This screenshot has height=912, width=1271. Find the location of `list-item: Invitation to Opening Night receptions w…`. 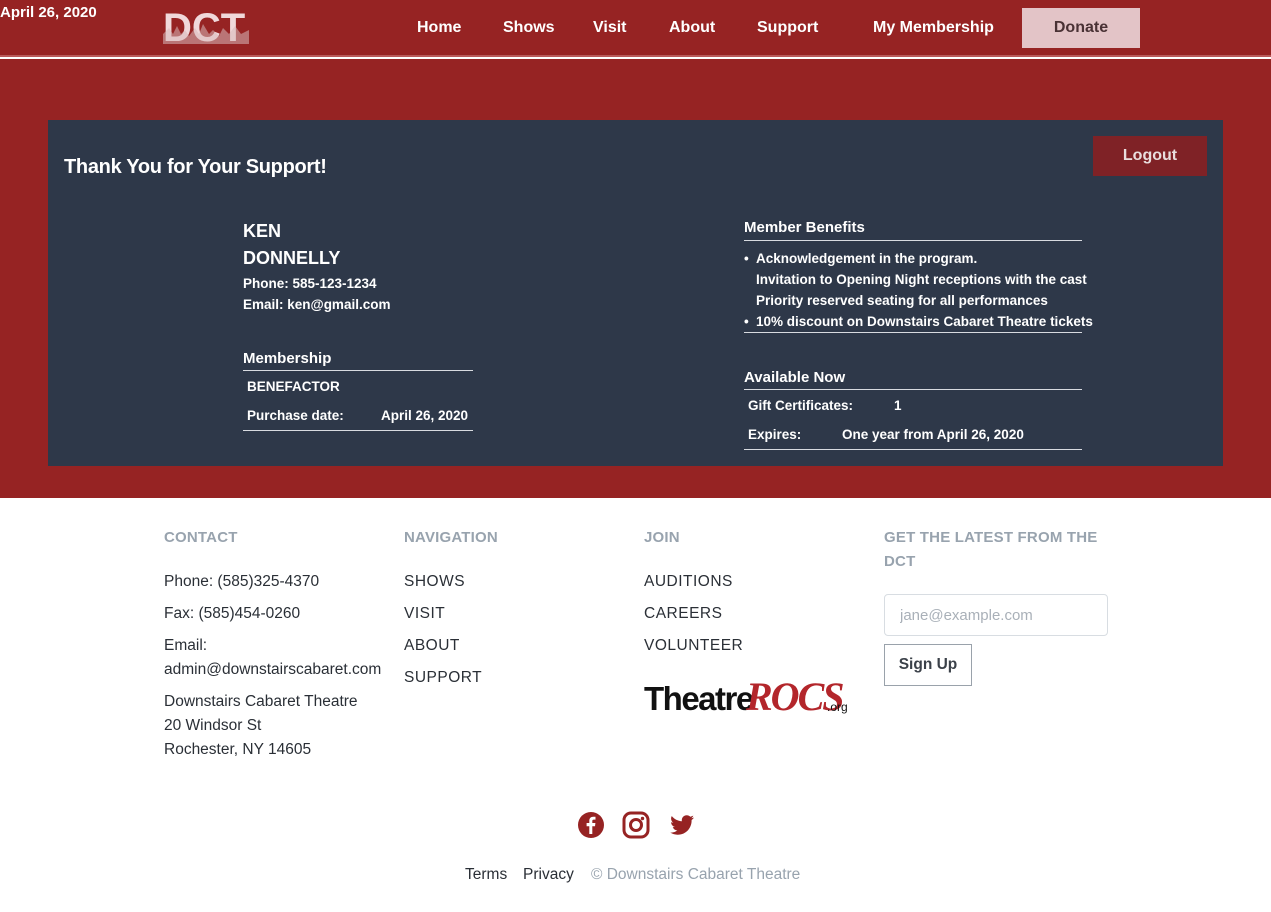

list-item: Invitation to Opening Night receptions w… is located at coordinates (921, 279).